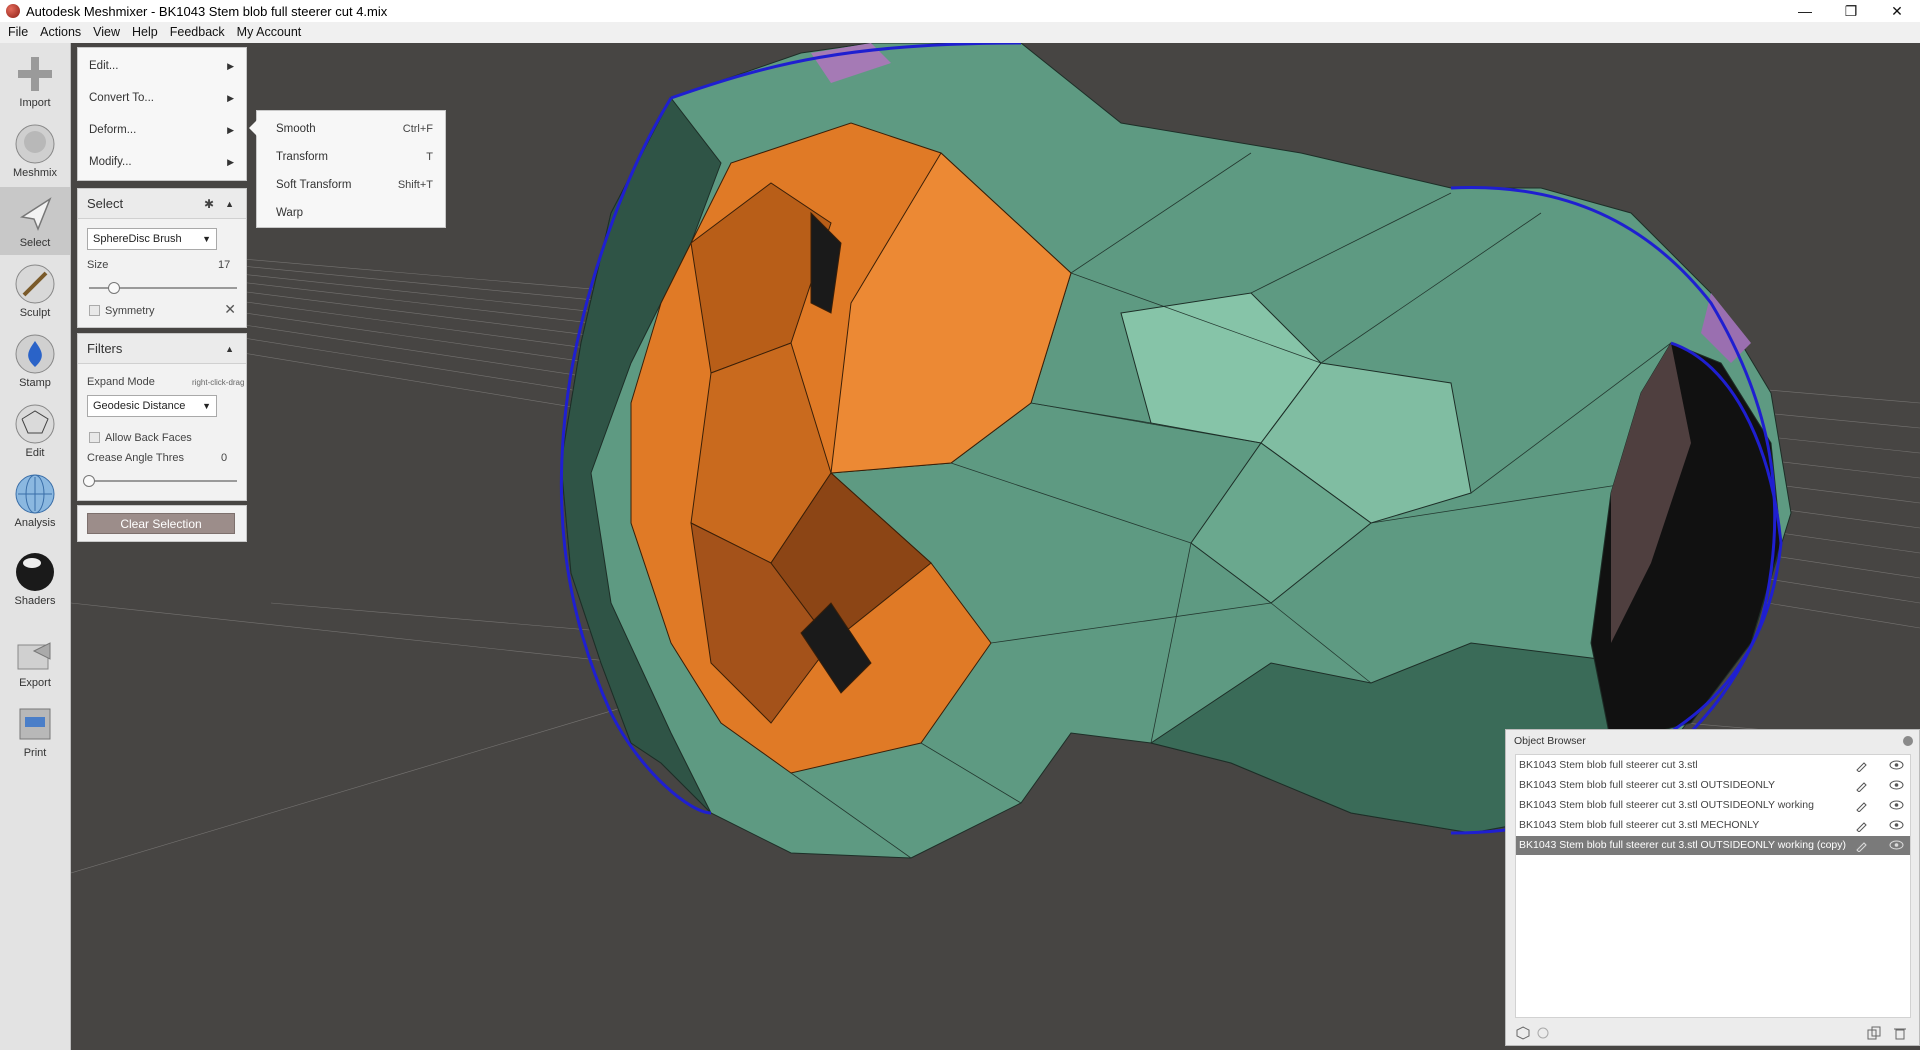 The width and height of the screenshot is (1920, 1050). Describe the element at coordinates (218, 382) in the screenshot. I see `expand-mode-hint: right-click-drag` at that location.